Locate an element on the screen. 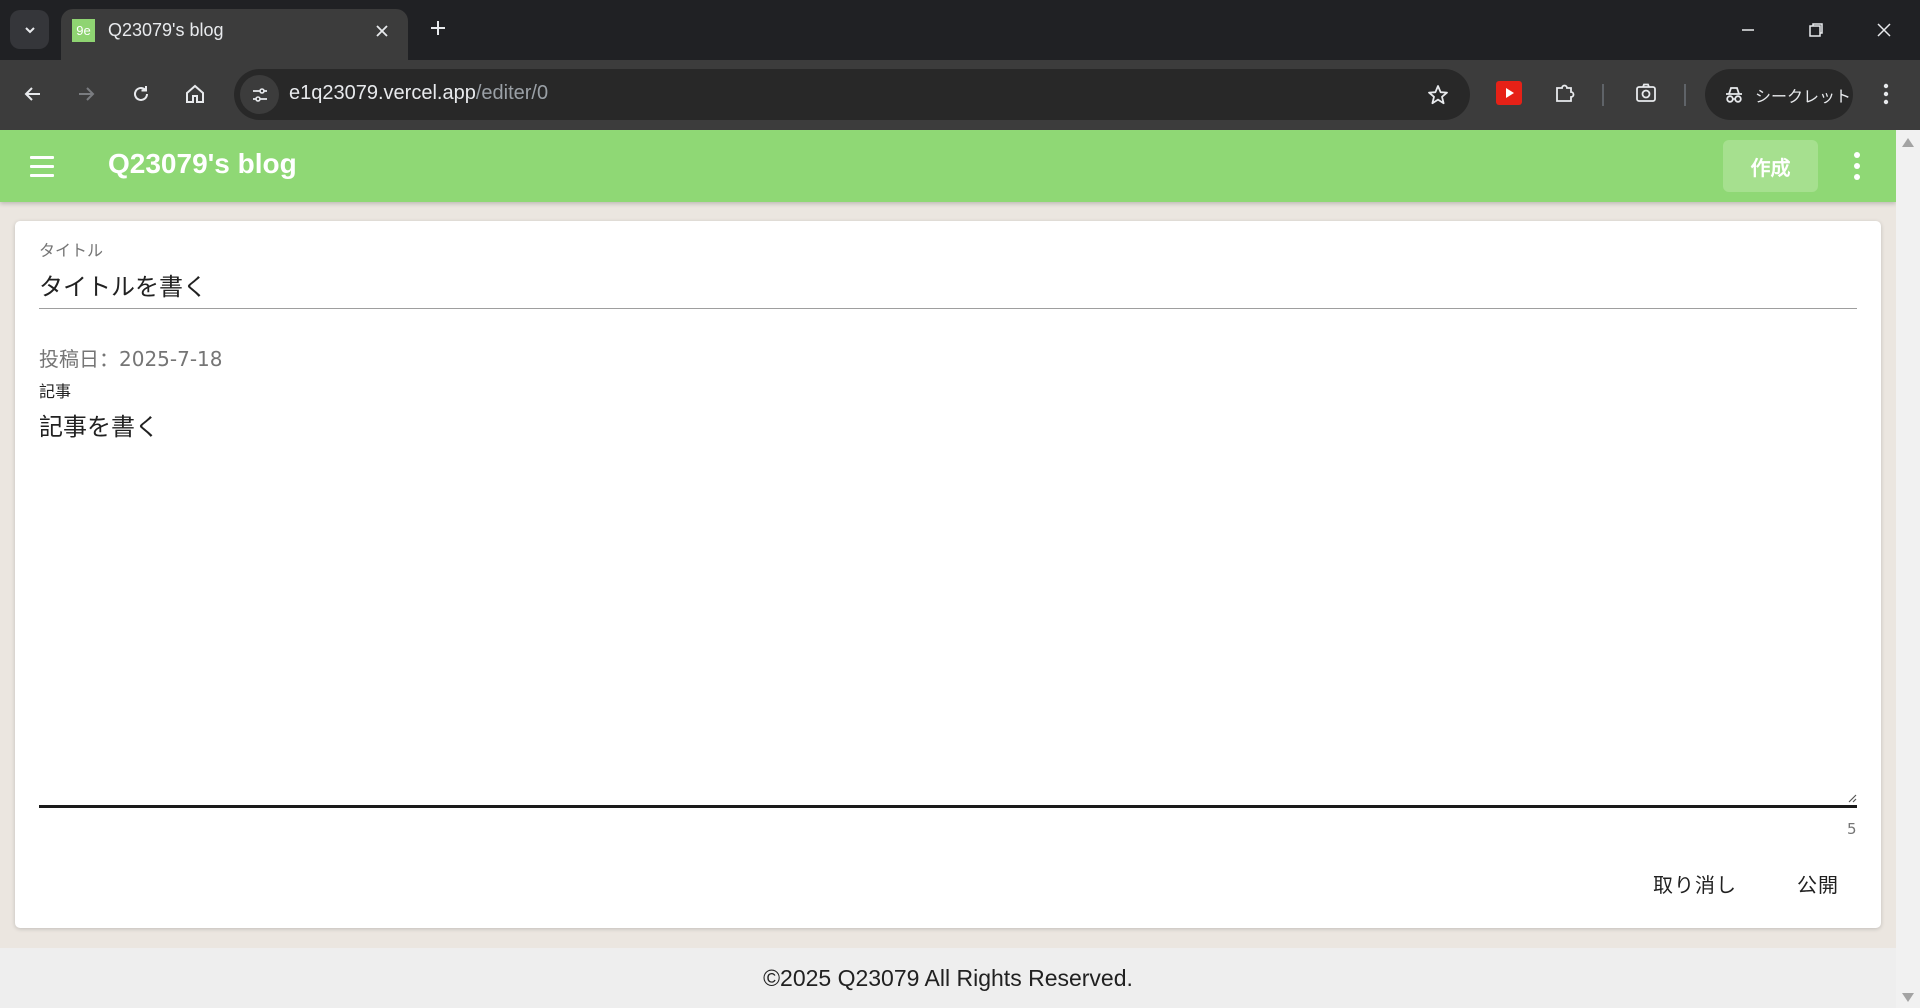  body-field-label: 記事 is located at coordinates (55, 391).